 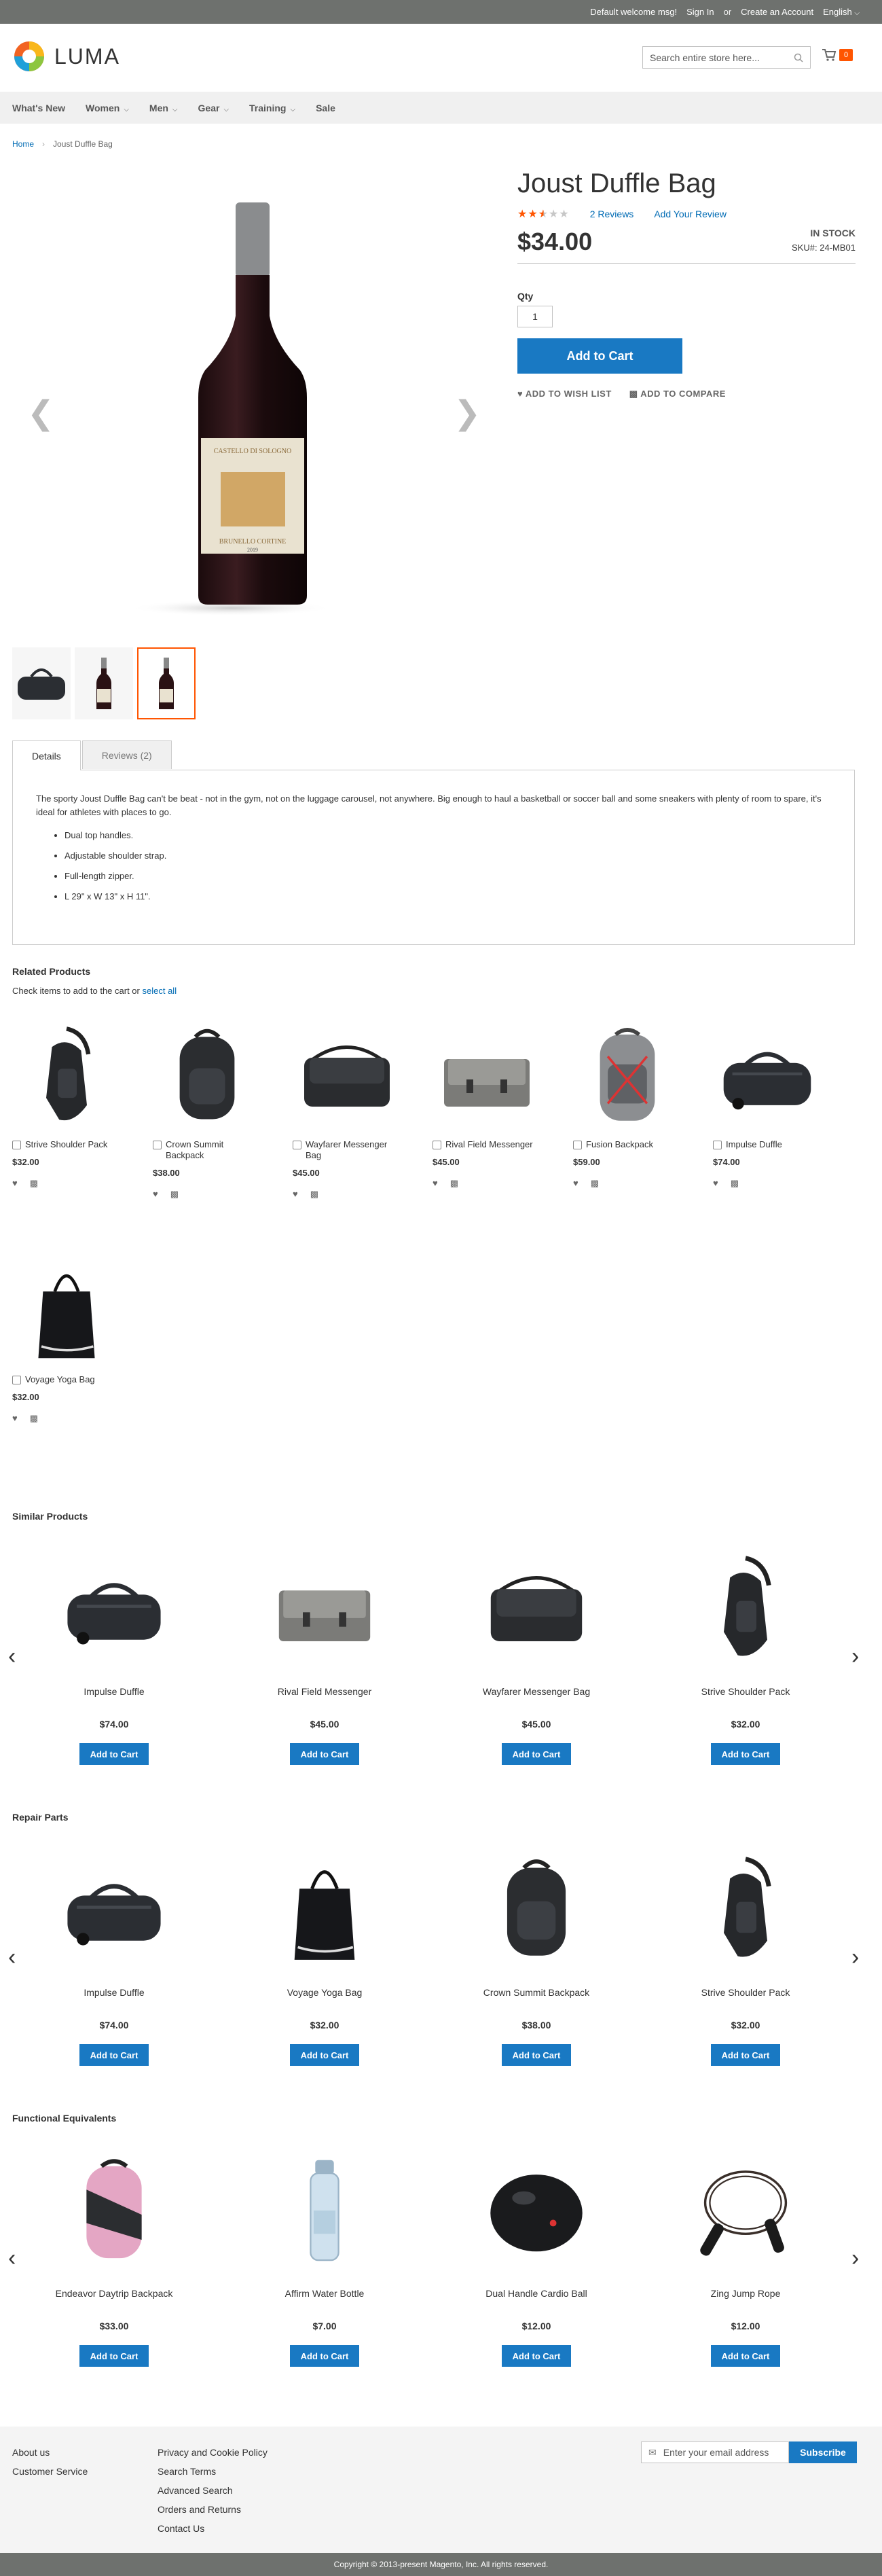 What do you see at coordinates (213, 2471) in the screenshot?
I see `footer-link: Search Terms` at bounding box center [213, 2471].